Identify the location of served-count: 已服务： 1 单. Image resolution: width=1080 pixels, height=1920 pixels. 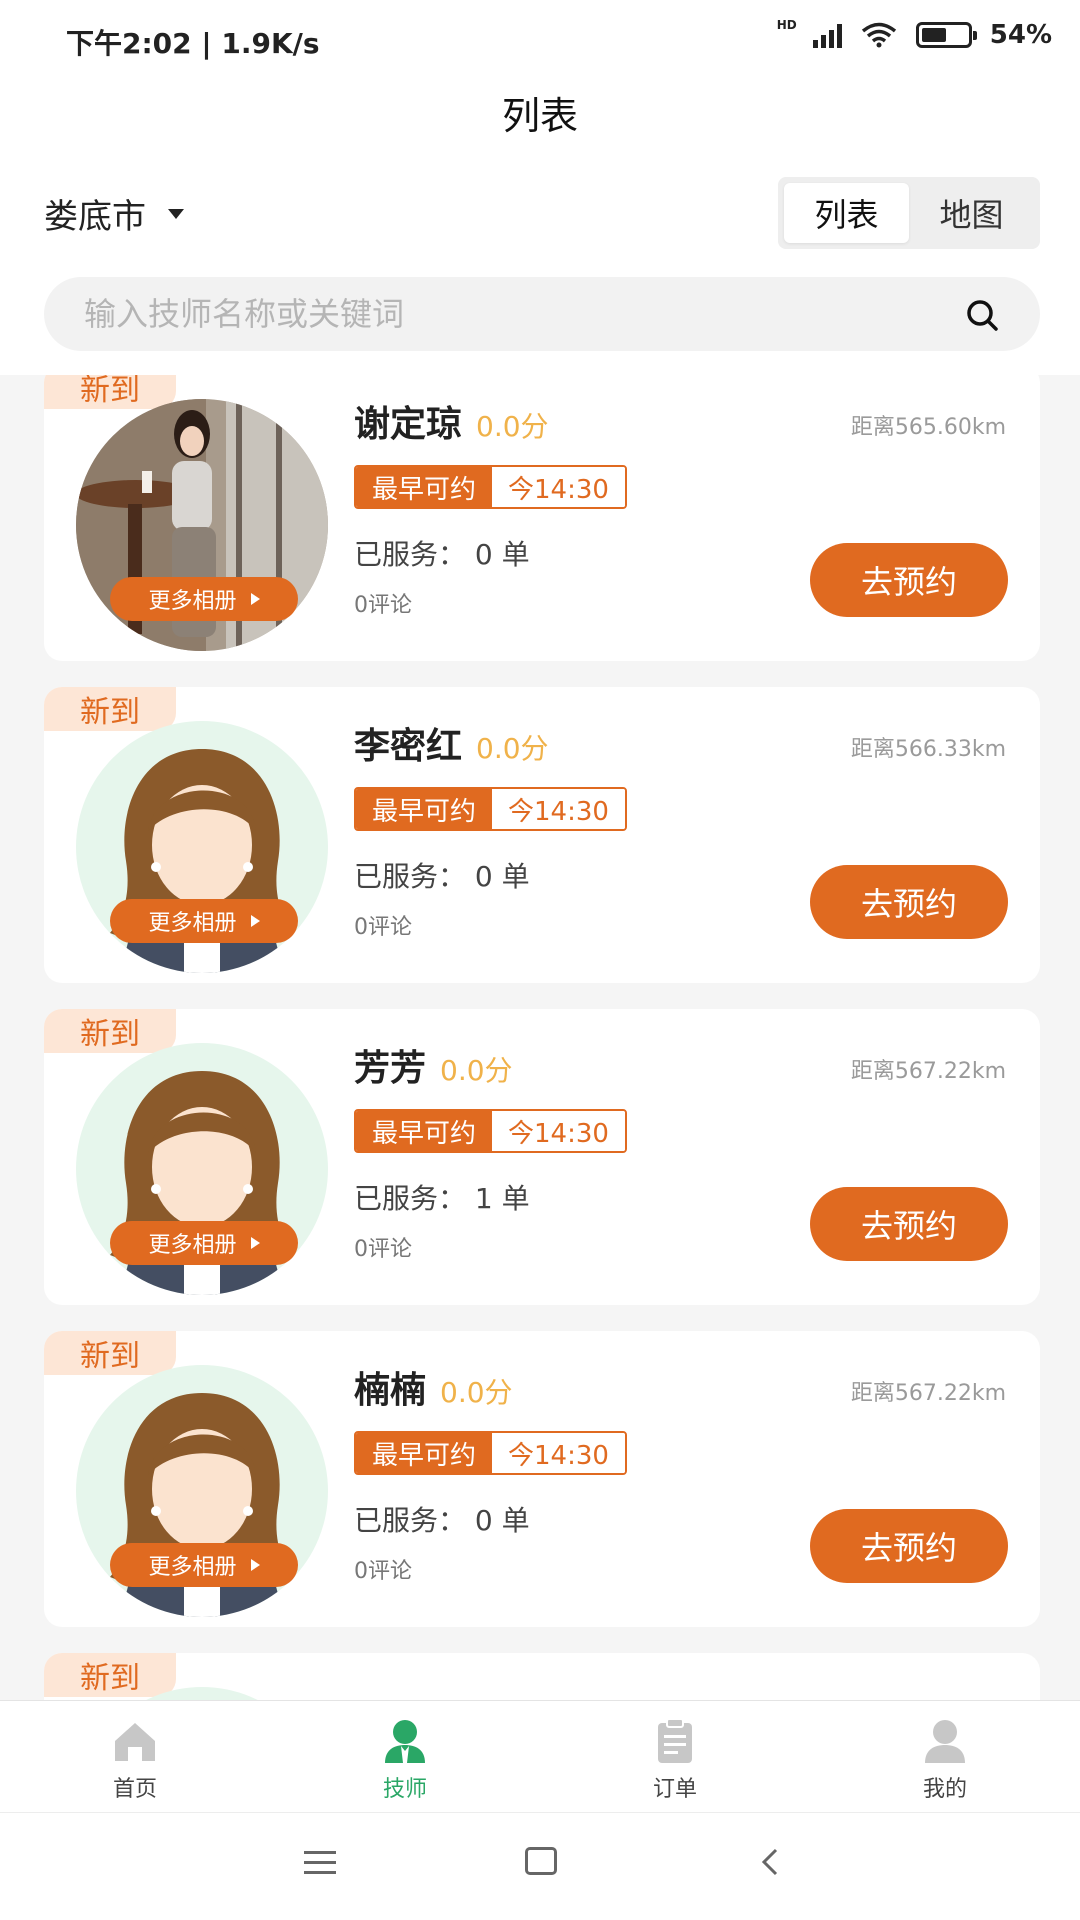
(442, 1198).